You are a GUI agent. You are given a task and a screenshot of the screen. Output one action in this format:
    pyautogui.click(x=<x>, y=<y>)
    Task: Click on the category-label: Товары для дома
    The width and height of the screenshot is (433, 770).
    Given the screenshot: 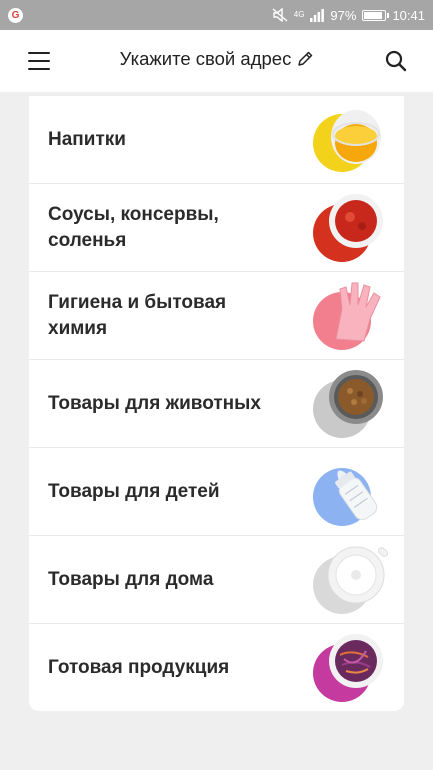 What is the action you would take?
    pyautogui.click(x=131, y=579)
    